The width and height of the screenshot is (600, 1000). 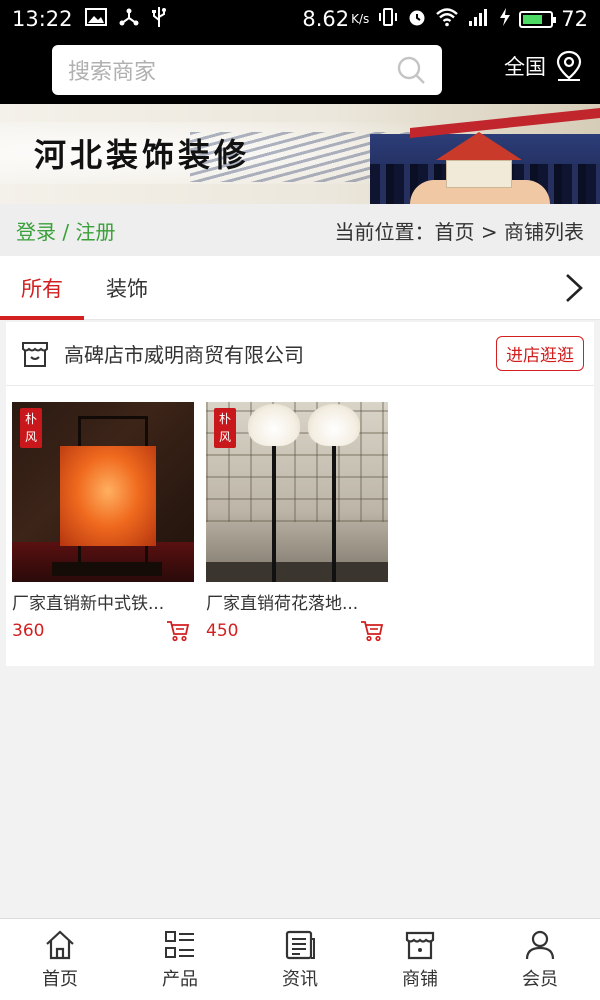 I want to click on house-icon, so click(x=479, y=162).